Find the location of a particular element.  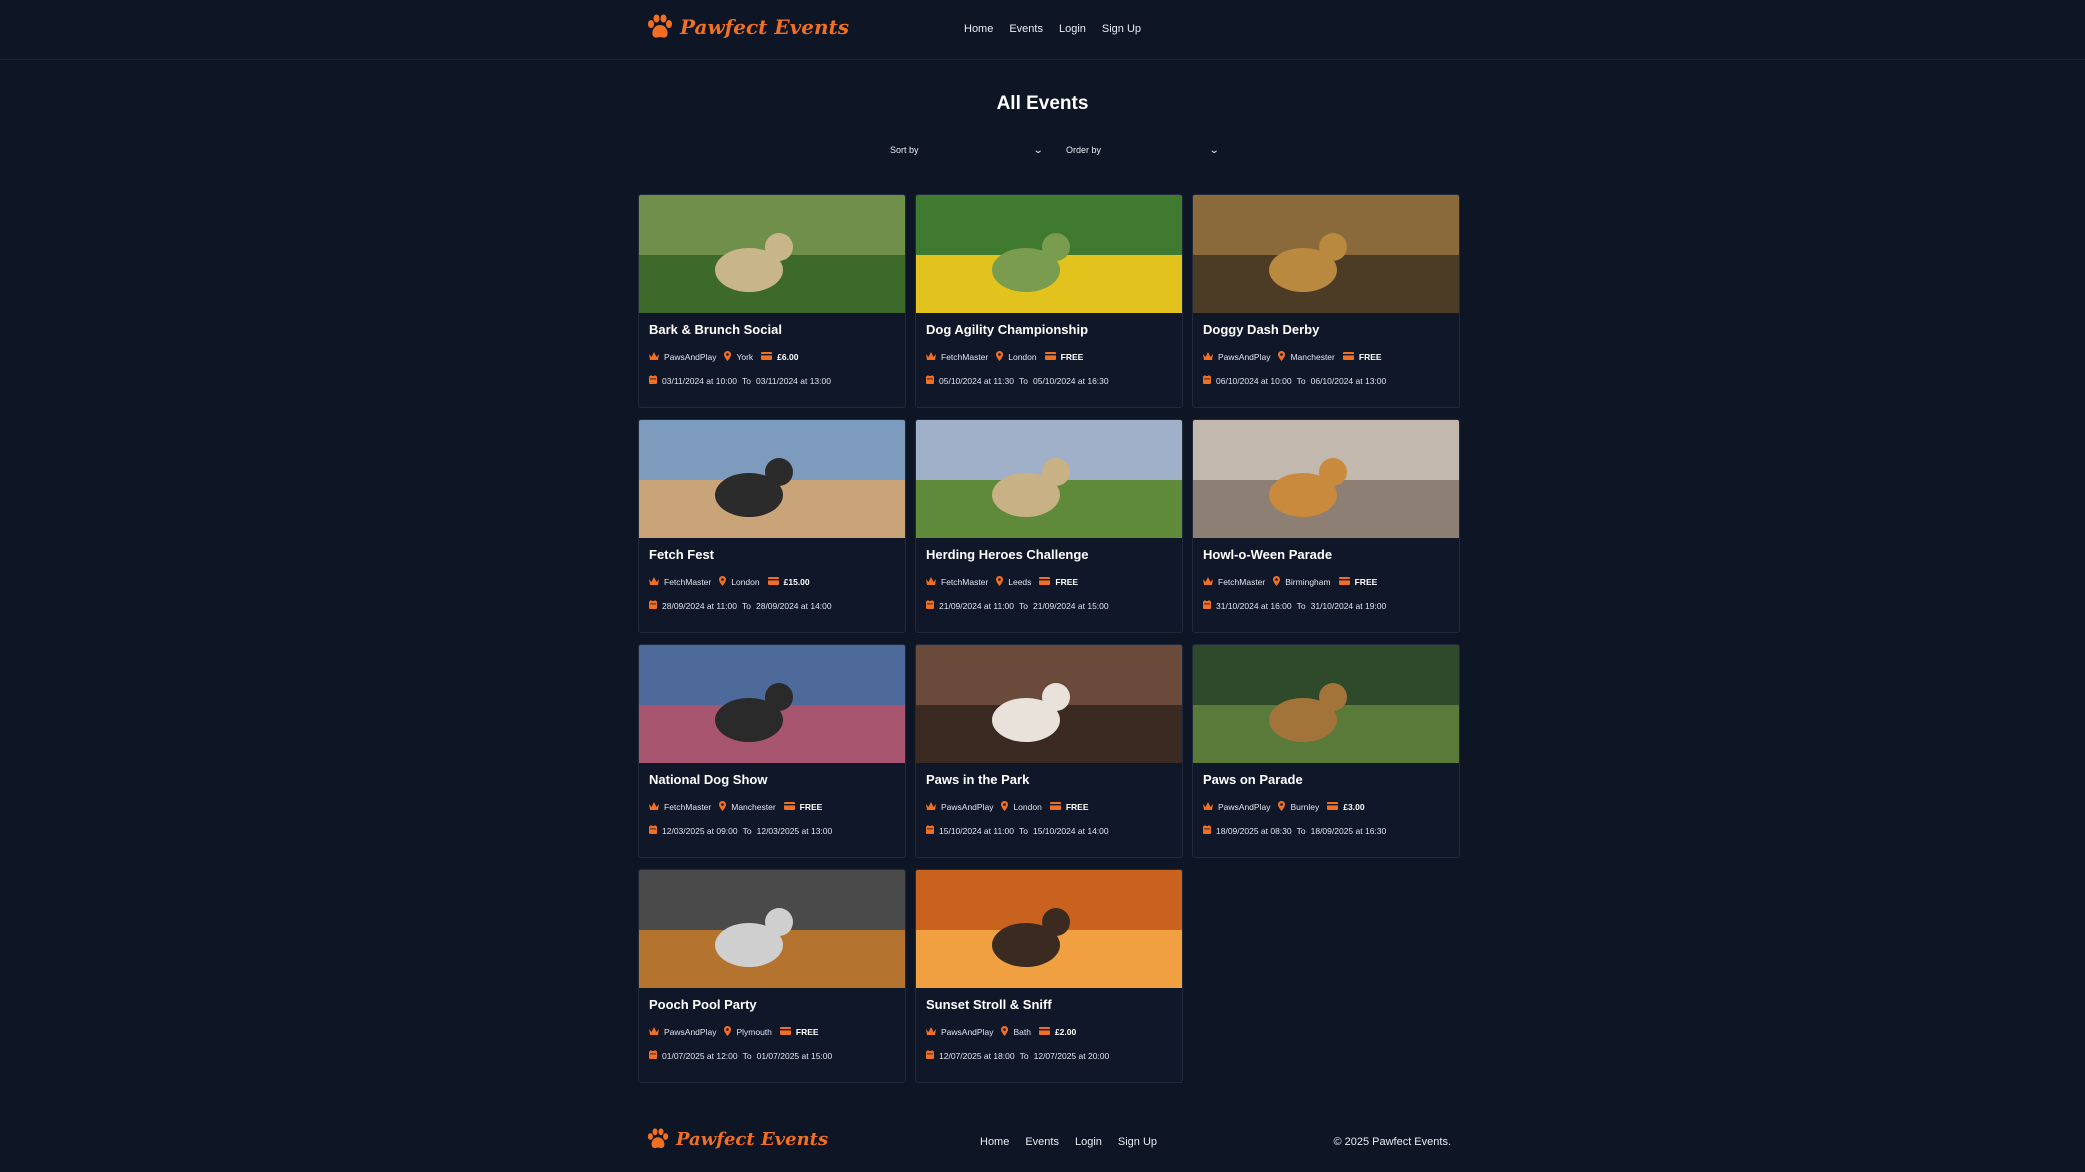

event-dates: 28/09/2024 at 11:00 To 28/09/2024 at 14:00 is located at coordinates (740, 605).